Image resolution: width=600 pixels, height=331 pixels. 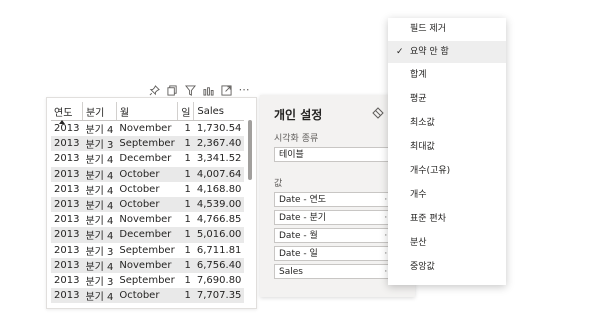 What do you see at coordinates (378, 113) in the screenshot?
I see `eraser-icon` at bounding box center [378, 113].